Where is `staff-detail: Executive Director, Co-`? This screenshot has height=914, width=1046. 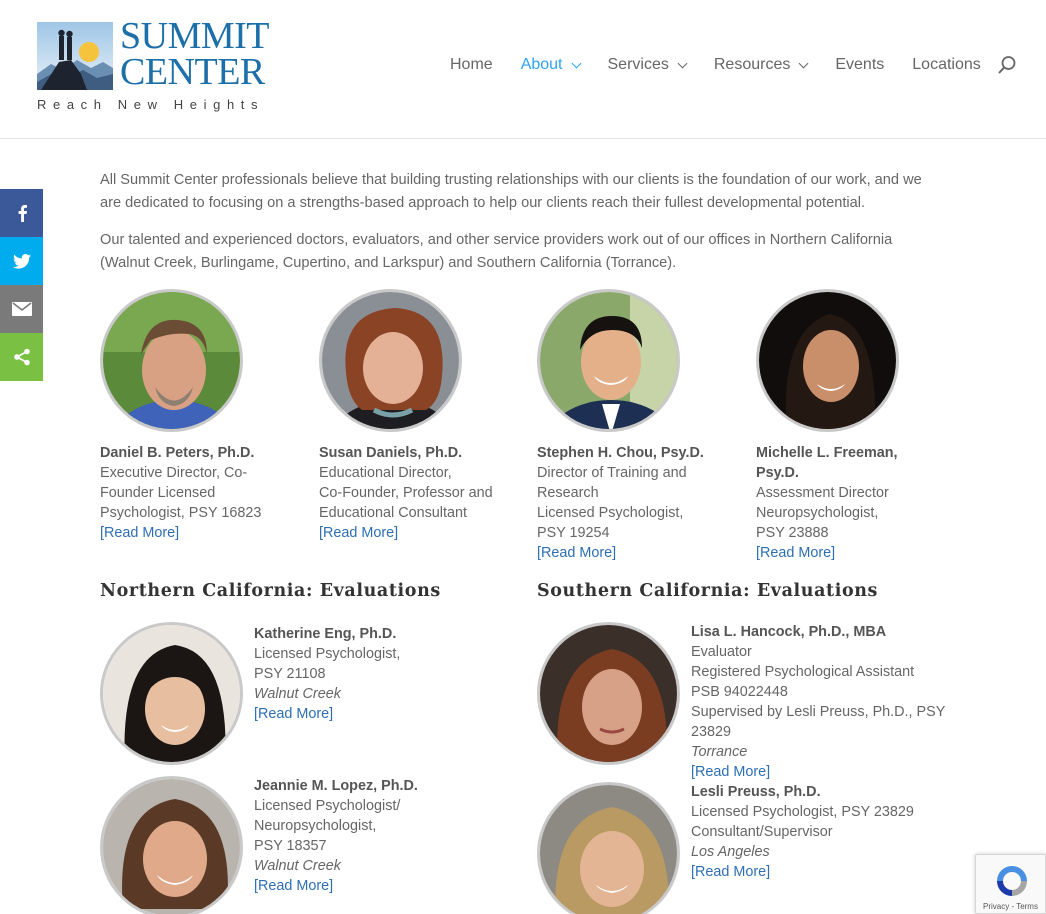 staff-detail: Executive Director, Co- is located at coordinates (174, 473).